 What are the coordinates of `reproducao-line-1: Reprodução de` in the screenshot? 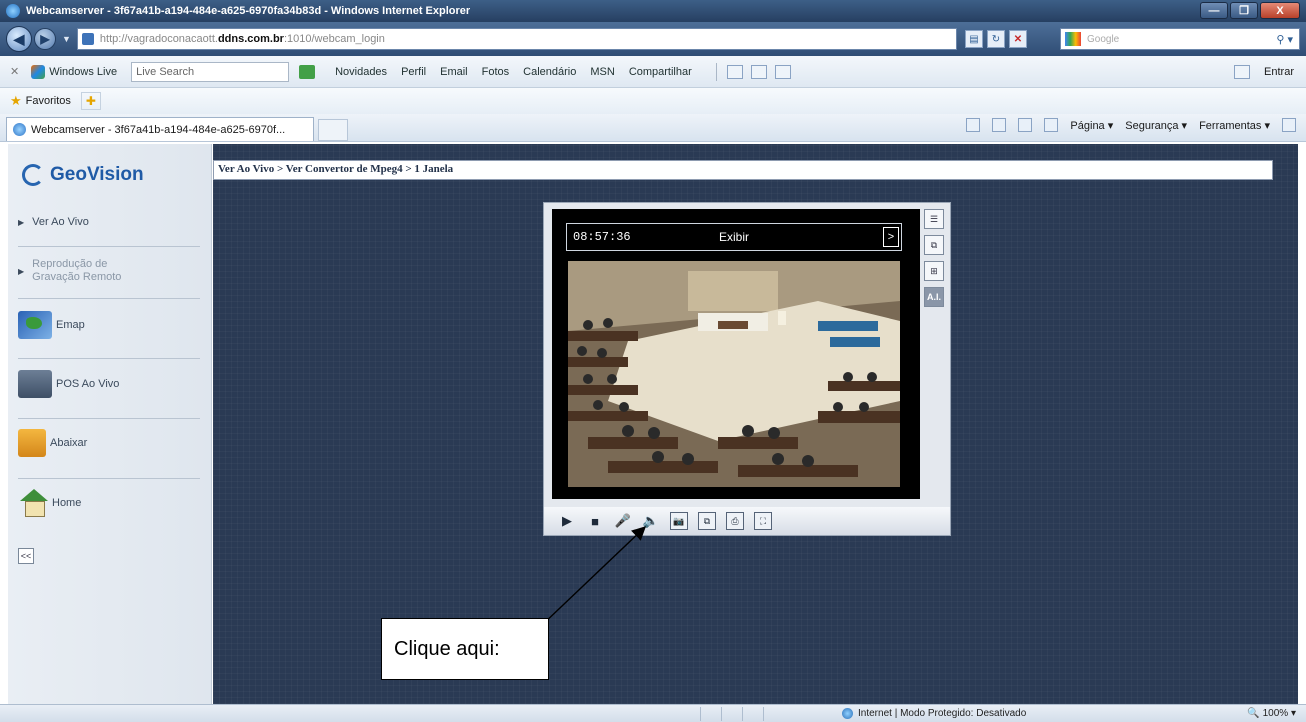 It's located at (70, 264).